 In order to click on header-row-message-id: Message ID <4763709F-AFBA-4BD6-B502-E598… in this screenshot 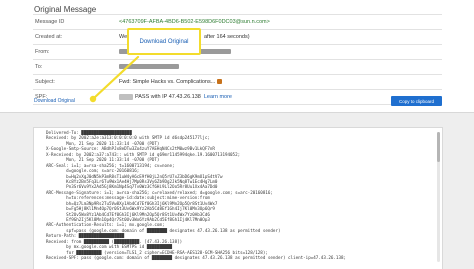, I will do `click(237, 22)`.